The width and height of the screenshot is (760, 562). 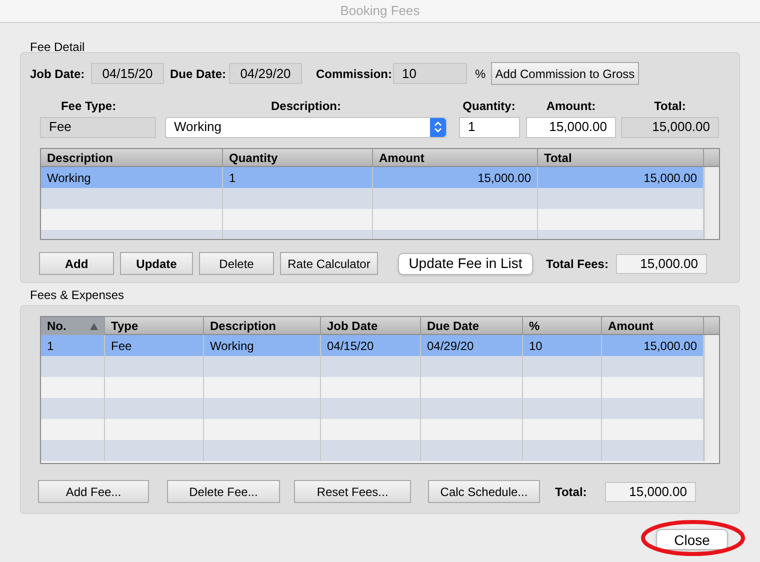 I want to click on button: Rate Calculator, so click(x=329, y=263).